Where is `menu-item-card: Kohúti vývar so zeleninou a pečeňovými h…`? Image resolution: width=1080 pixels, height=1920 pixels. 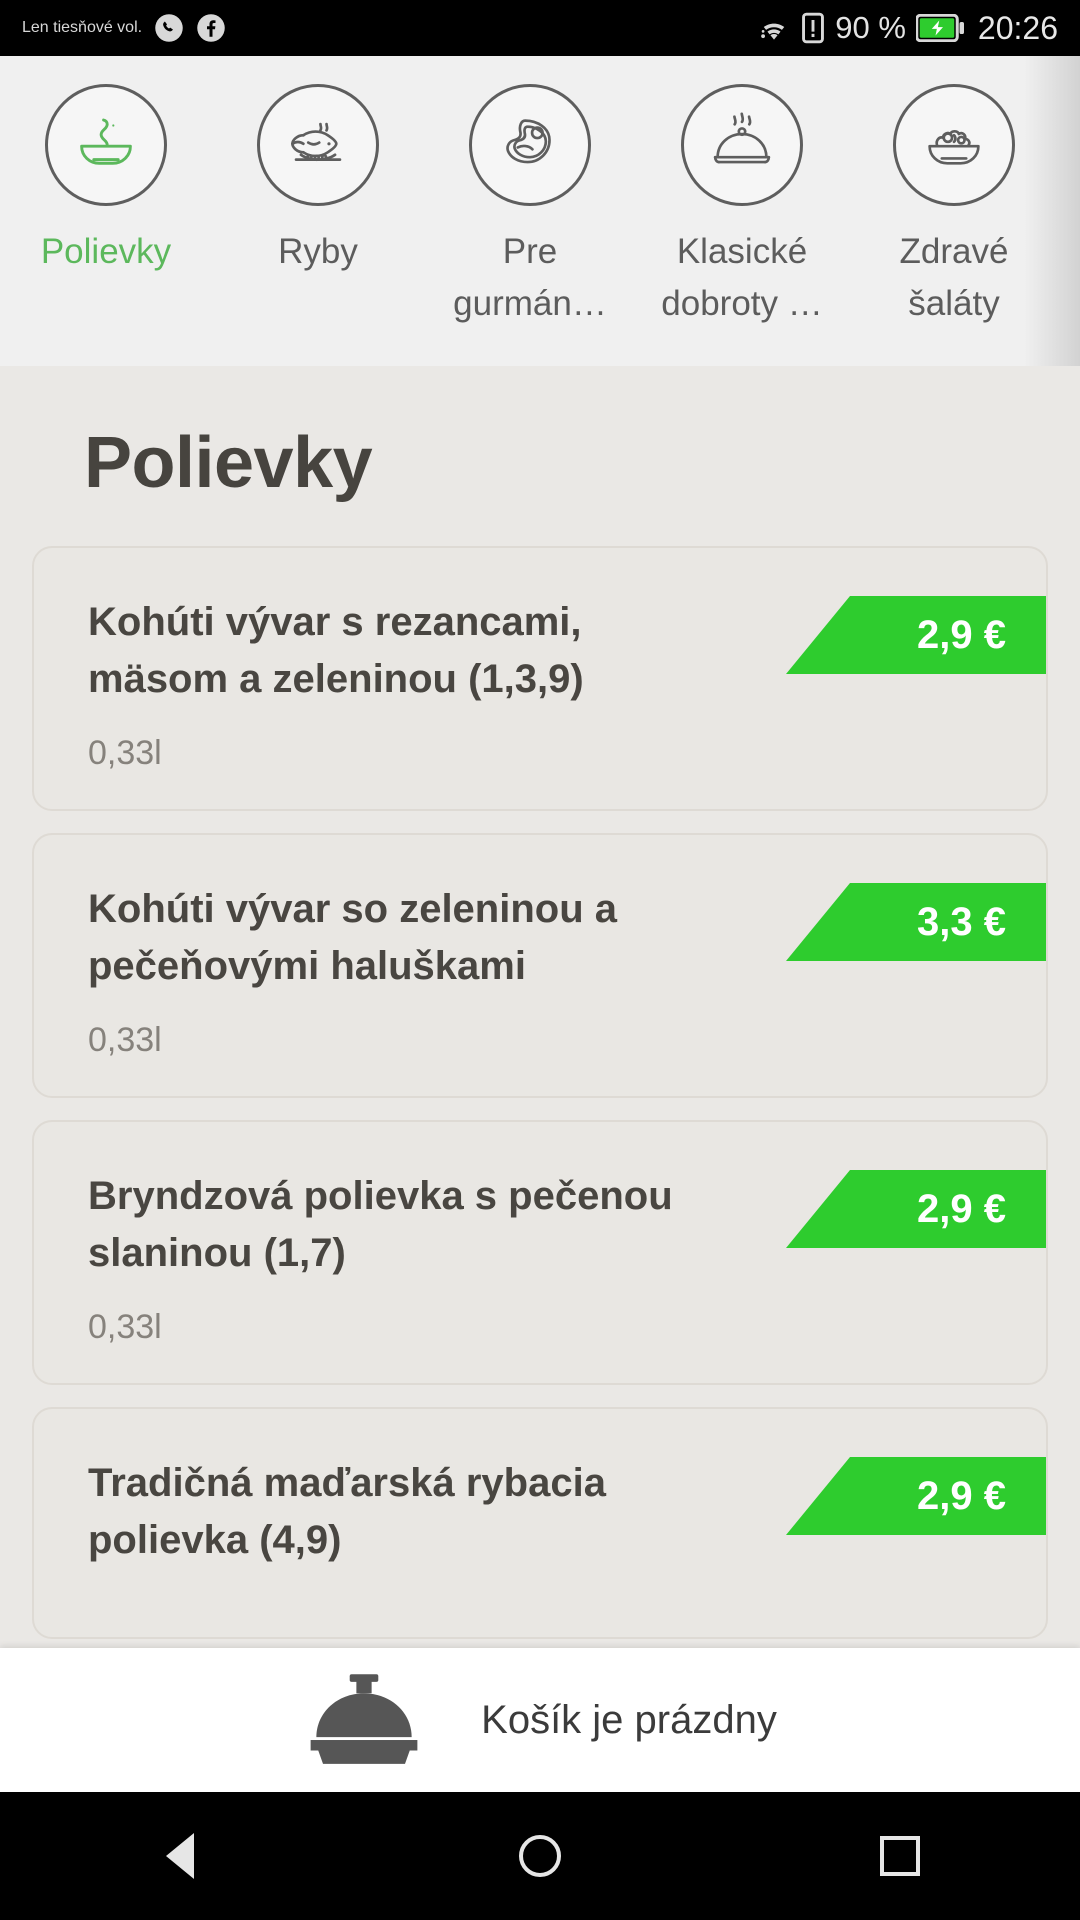 menu-item-card: Kohúti vývar so zeleninou a pečeňovými h… is located at coordinates (540, 965).